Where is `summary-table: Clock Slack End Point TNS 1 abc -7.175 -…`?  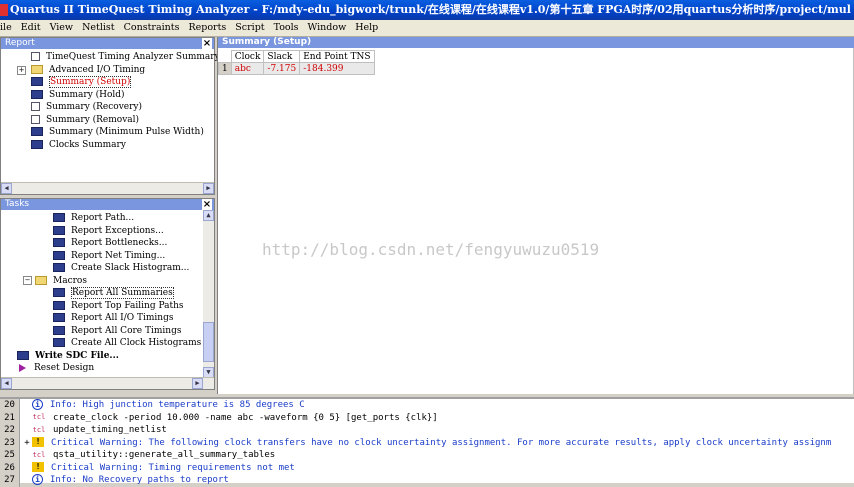 summary-table: Clock Slack End Point TNS 1 abc -7.175 -… is located at coordinates (296, 62).